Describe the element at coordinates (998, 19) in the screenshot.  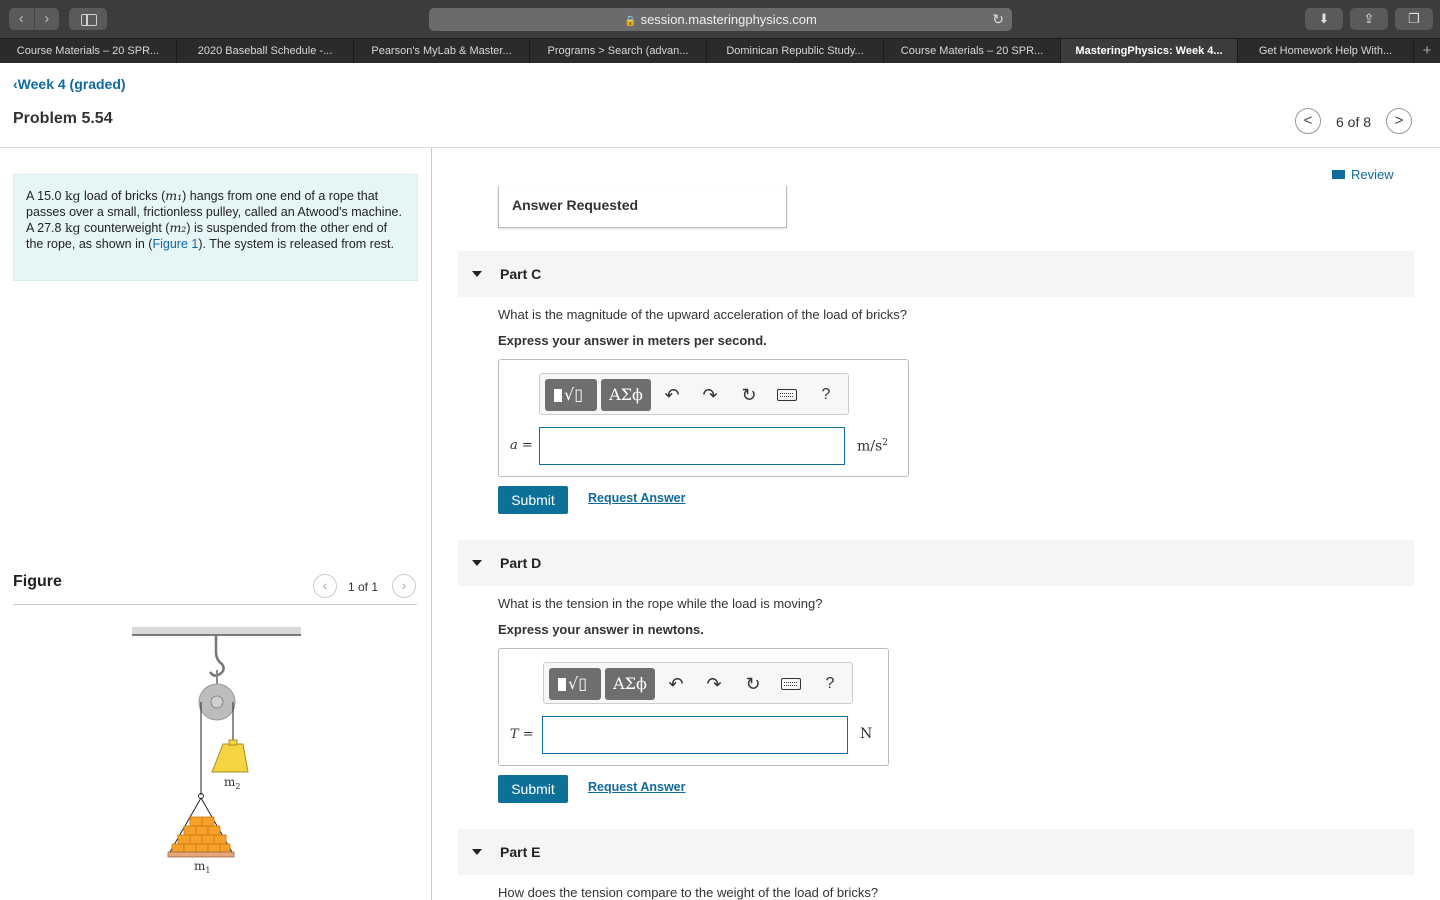
I see `reload-icon: ↻` at that location.